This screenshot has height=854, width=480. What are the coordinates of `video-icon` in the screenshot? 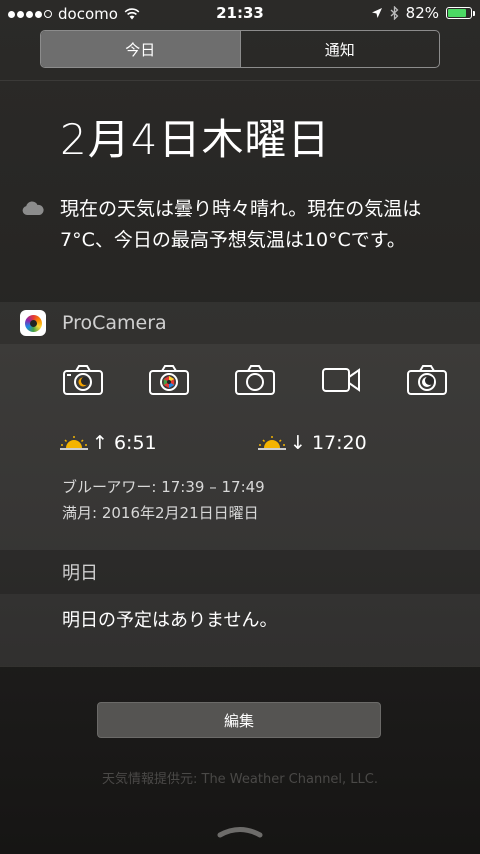 It's located at (341, 380).